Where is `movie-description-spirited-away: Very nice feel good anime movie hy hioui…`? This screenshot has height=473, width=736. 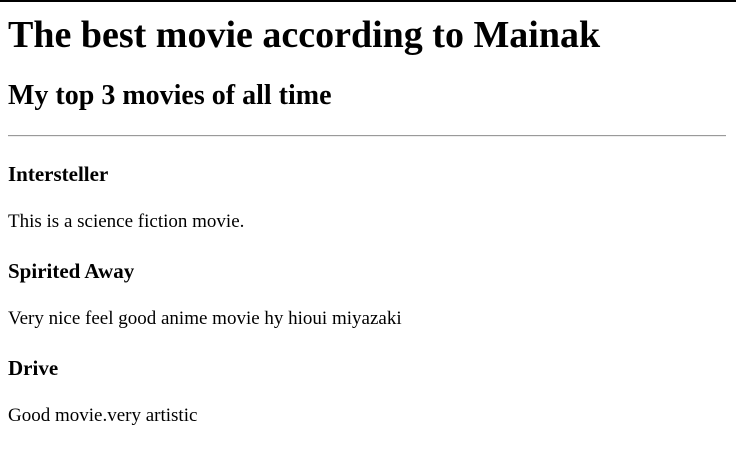
movie-description-spirited-away: Very nice feel good anime movie hy hioui… is located at coordinates (205, 318).